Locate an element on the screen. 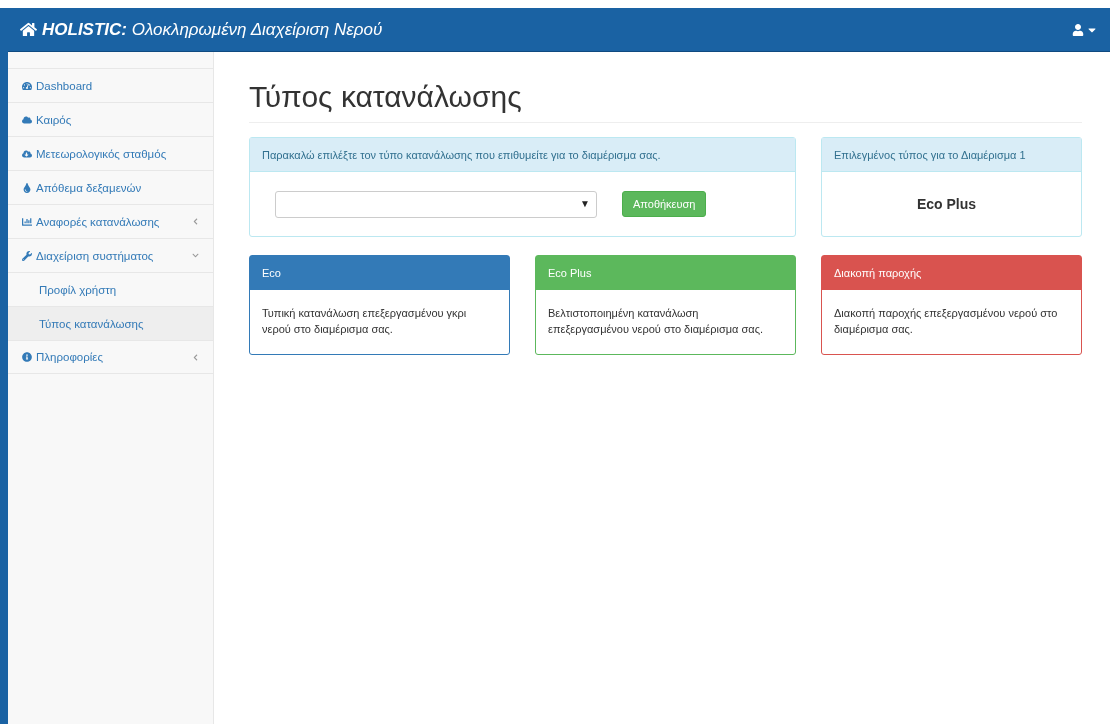 This screenshot has width=1110, height=724. card-heading: Διακοπή παροχής is located at coordinates (951, 273).